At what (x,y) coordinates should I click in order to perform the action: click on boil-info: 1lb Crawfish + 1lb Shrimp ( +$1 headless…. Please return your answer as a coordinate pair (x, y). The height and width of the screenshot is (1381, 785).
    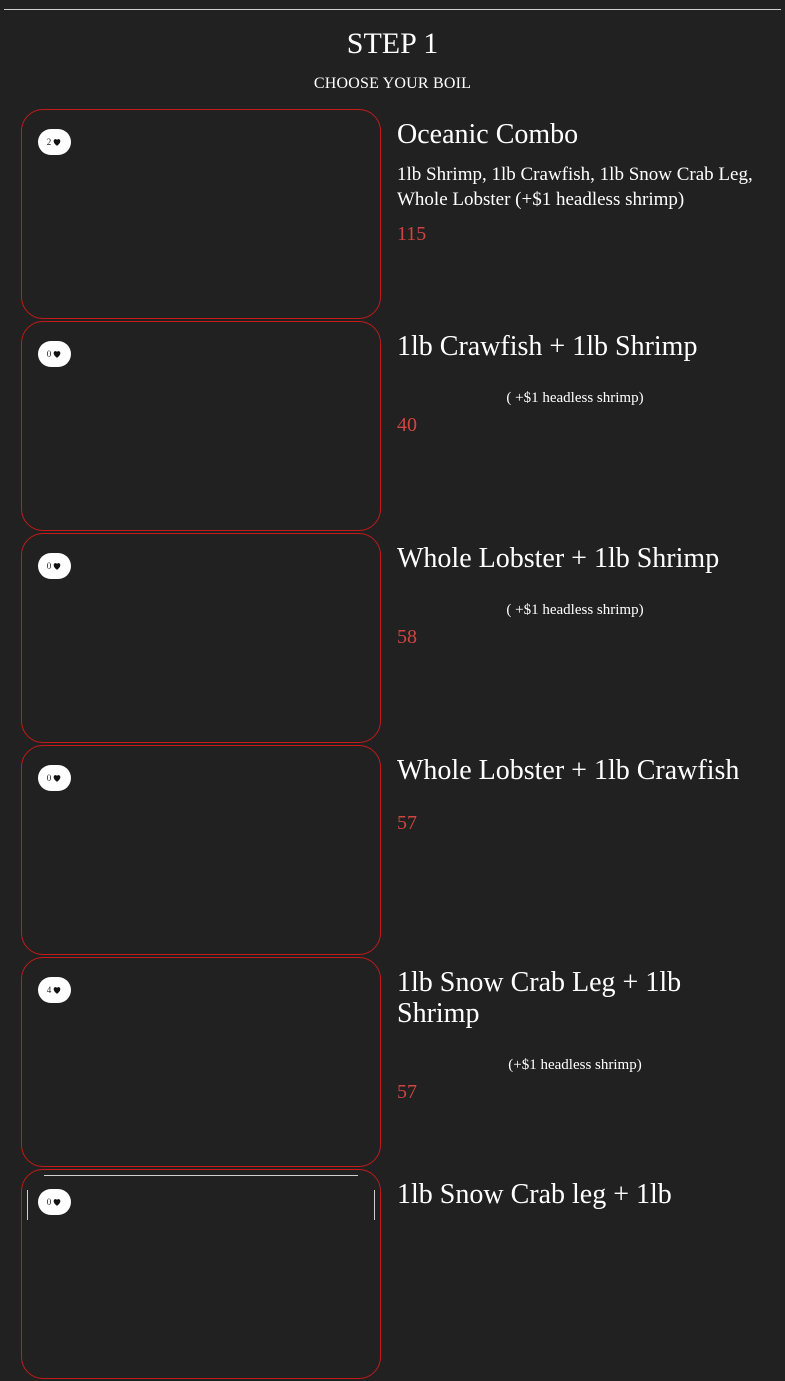
    Looking at the image, I should click on (577, 379).